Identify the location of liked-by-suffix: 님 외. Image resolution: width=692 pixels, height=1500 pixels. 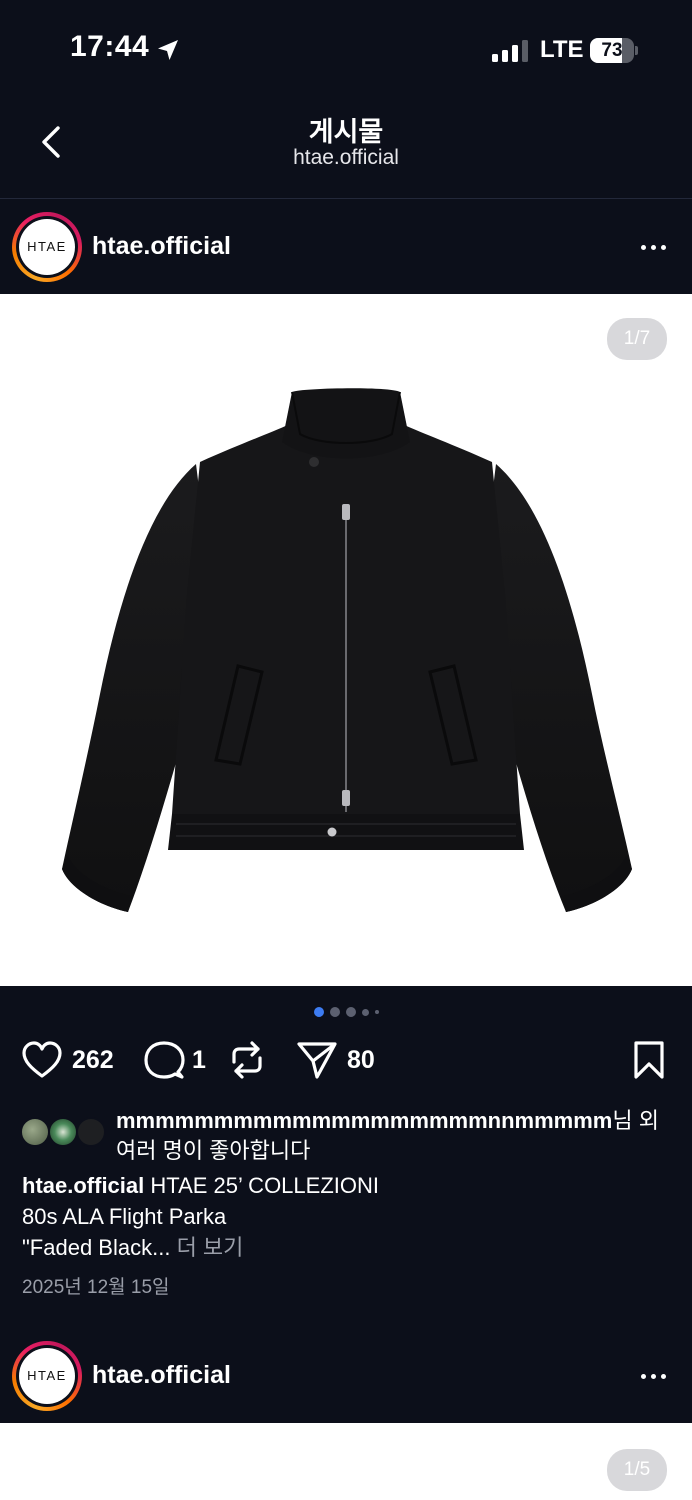
(635, 1120).